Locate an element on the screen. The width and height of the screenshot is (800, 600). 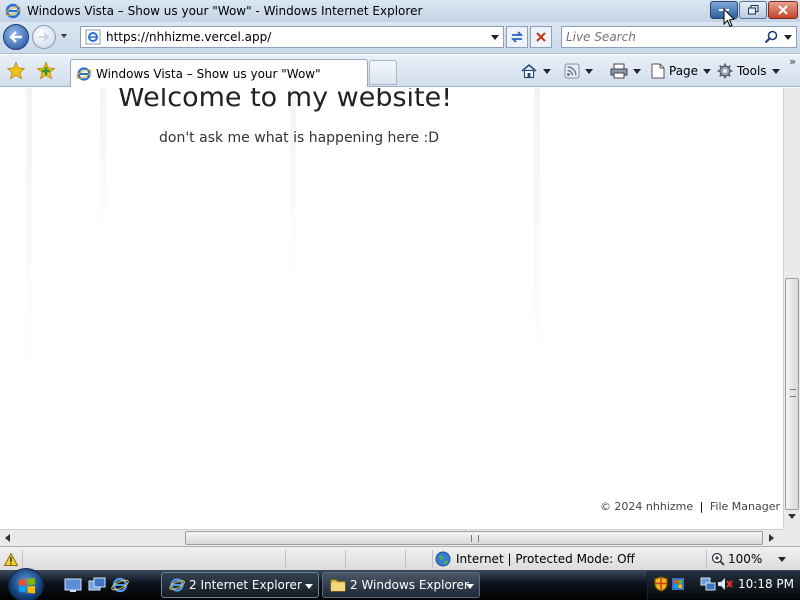
feeds-button is located at coordinates (578, 71).